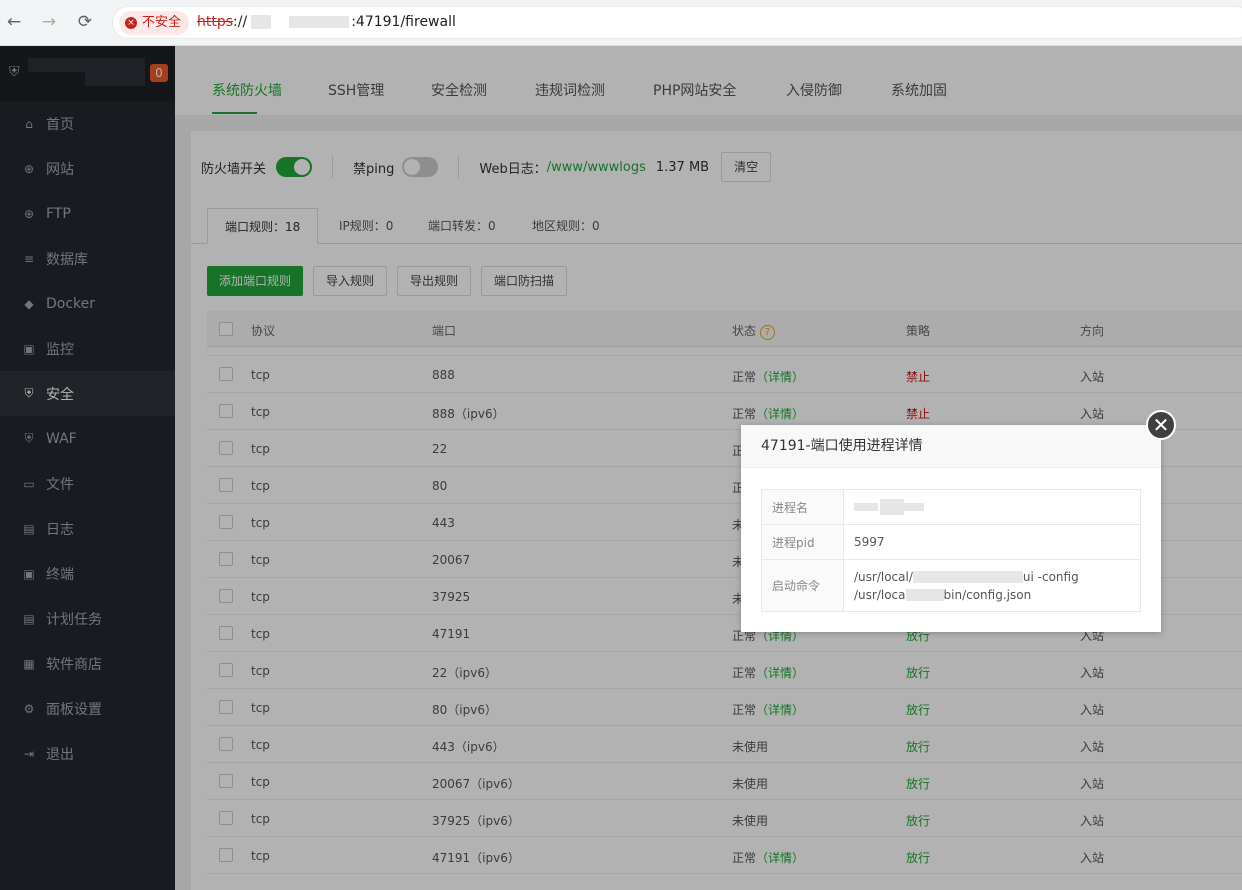  Describe the element at coordinates (162, 22) in the screenshot. I see `security-label: 不安全` at that location.